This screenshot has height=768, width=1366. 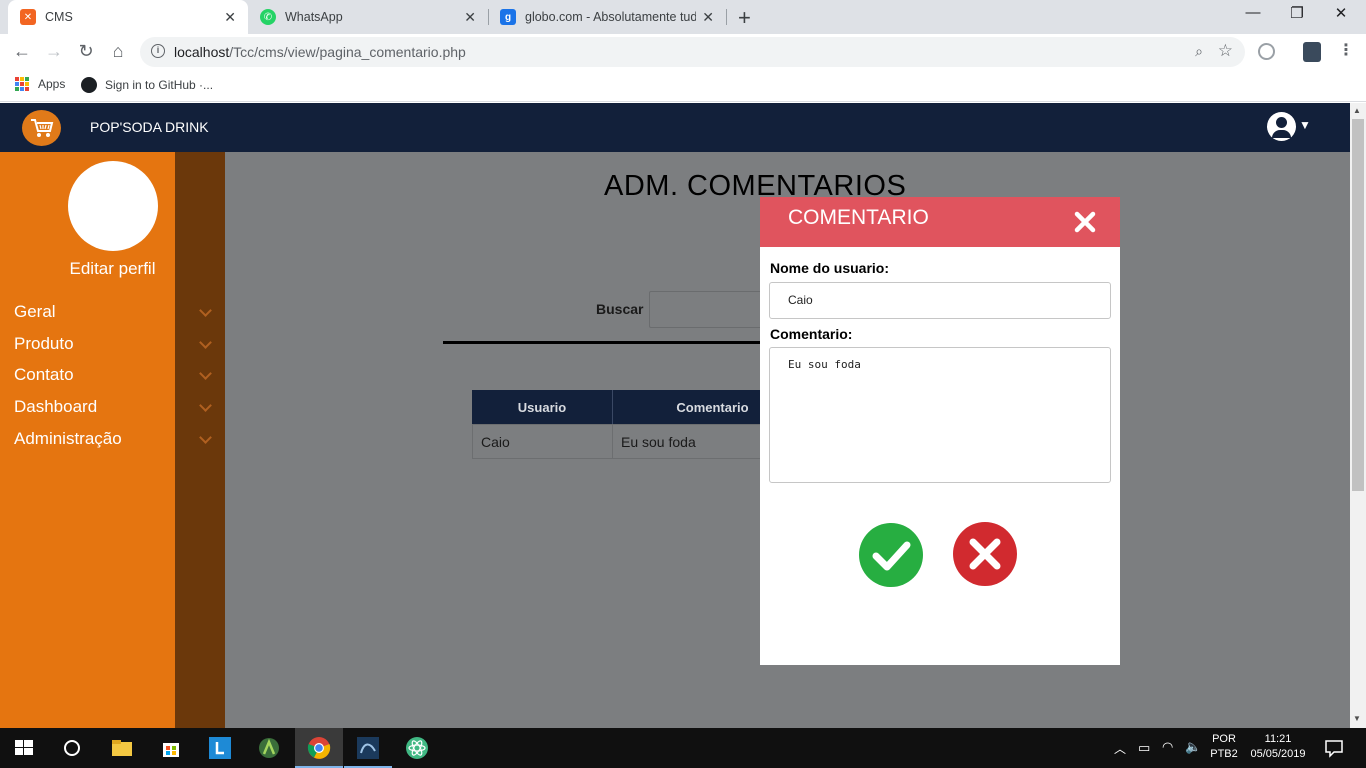 What do you see at coordinates (114, 312) in the screenshot?
I see `sidebar-item-geral: Geral` at bounding box center [114, 312].